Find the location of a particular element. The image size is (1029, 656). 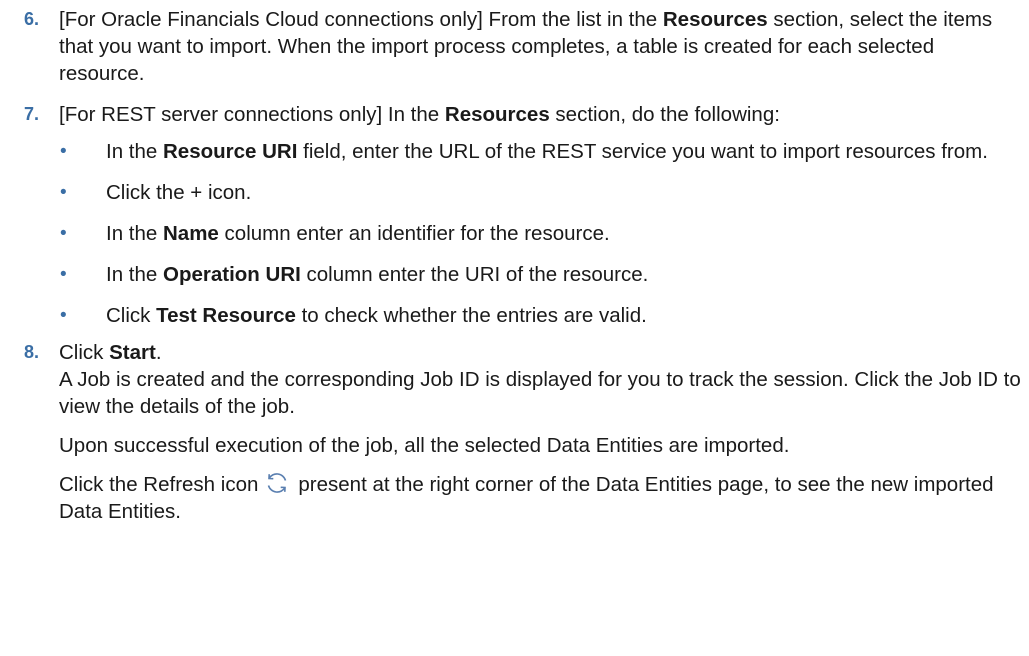

step-number: 6. is located at coordinates (32, 19).